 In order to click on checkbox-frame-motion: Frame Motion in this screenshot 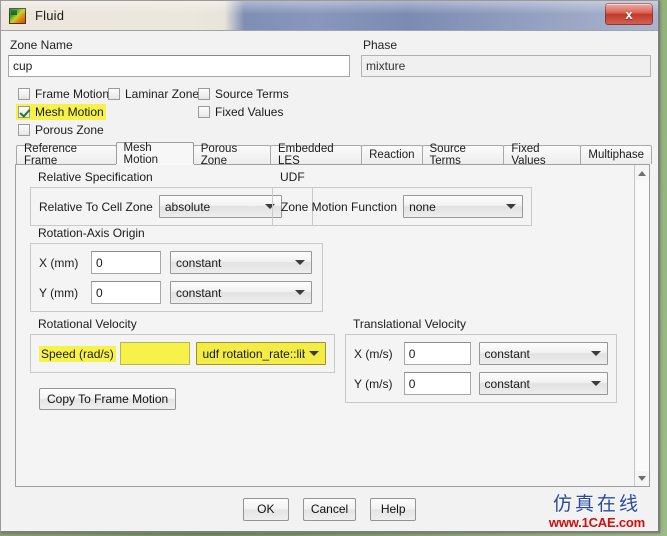, I will do `click(63, 94)`.